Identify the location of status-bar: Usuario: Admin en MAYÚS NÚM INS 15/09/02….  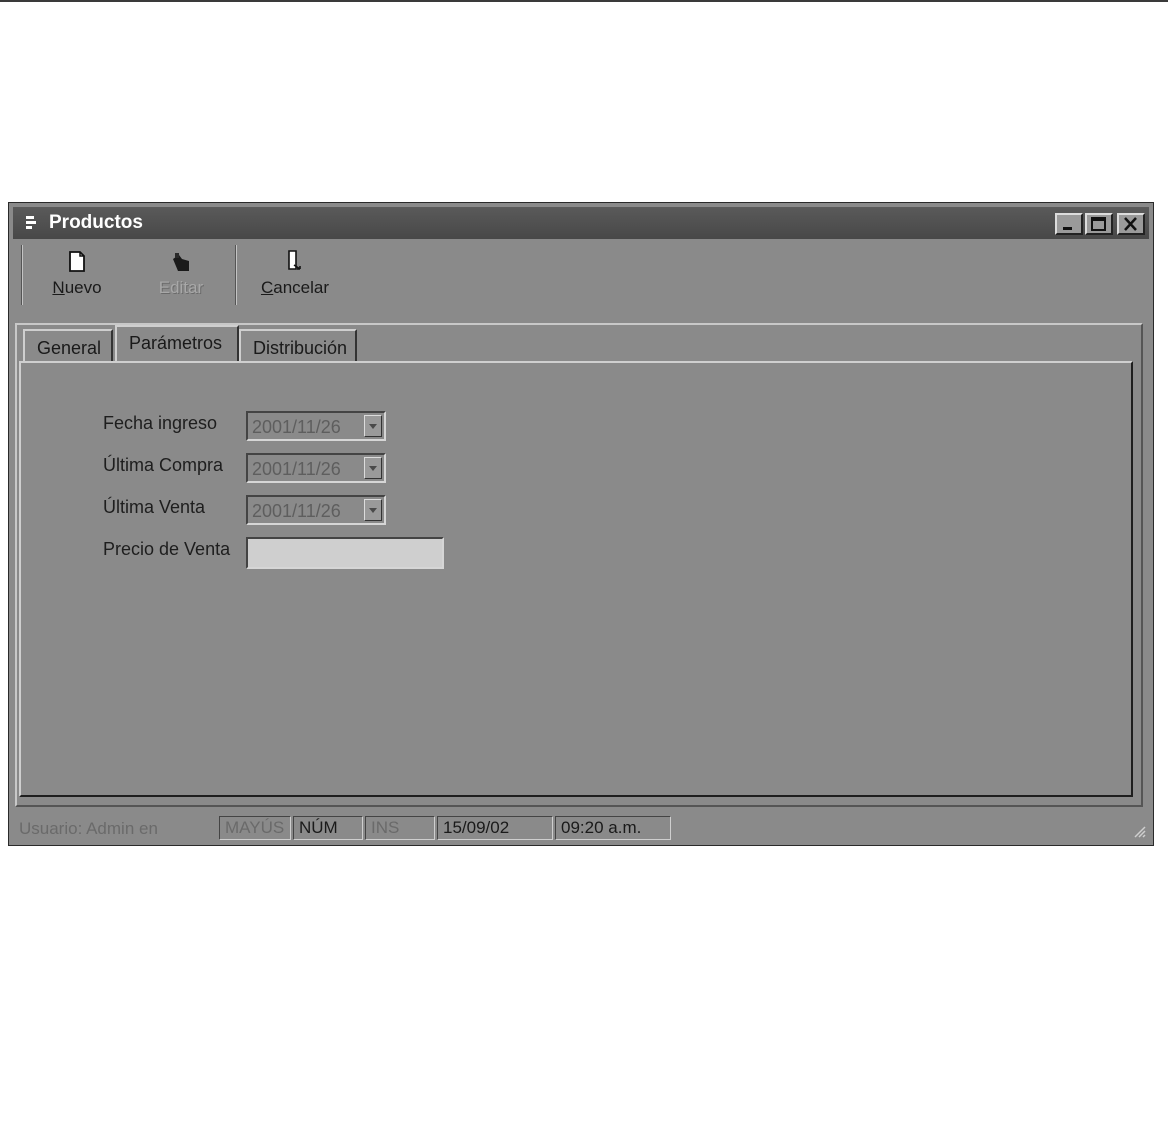
(581, 828).